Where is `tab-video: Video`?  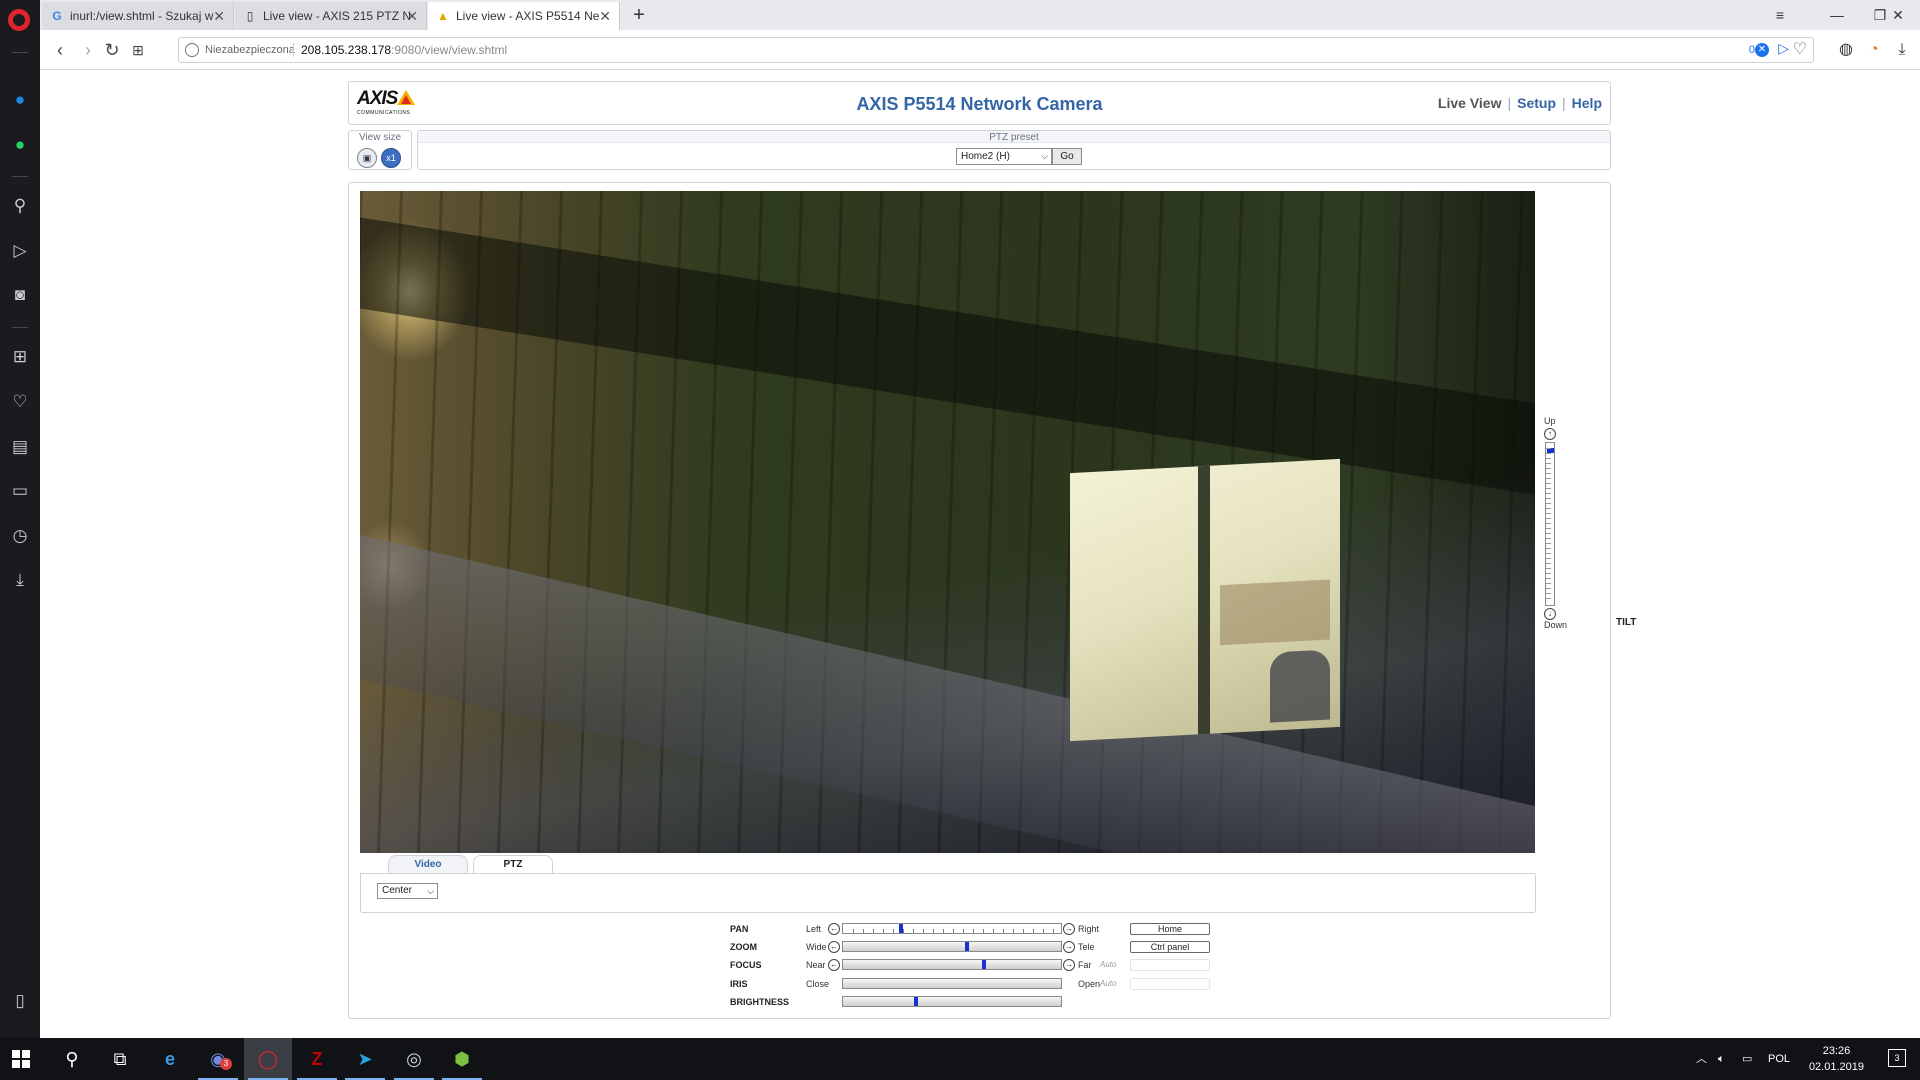 tab-video: Video is located at coordinates (428, 864).